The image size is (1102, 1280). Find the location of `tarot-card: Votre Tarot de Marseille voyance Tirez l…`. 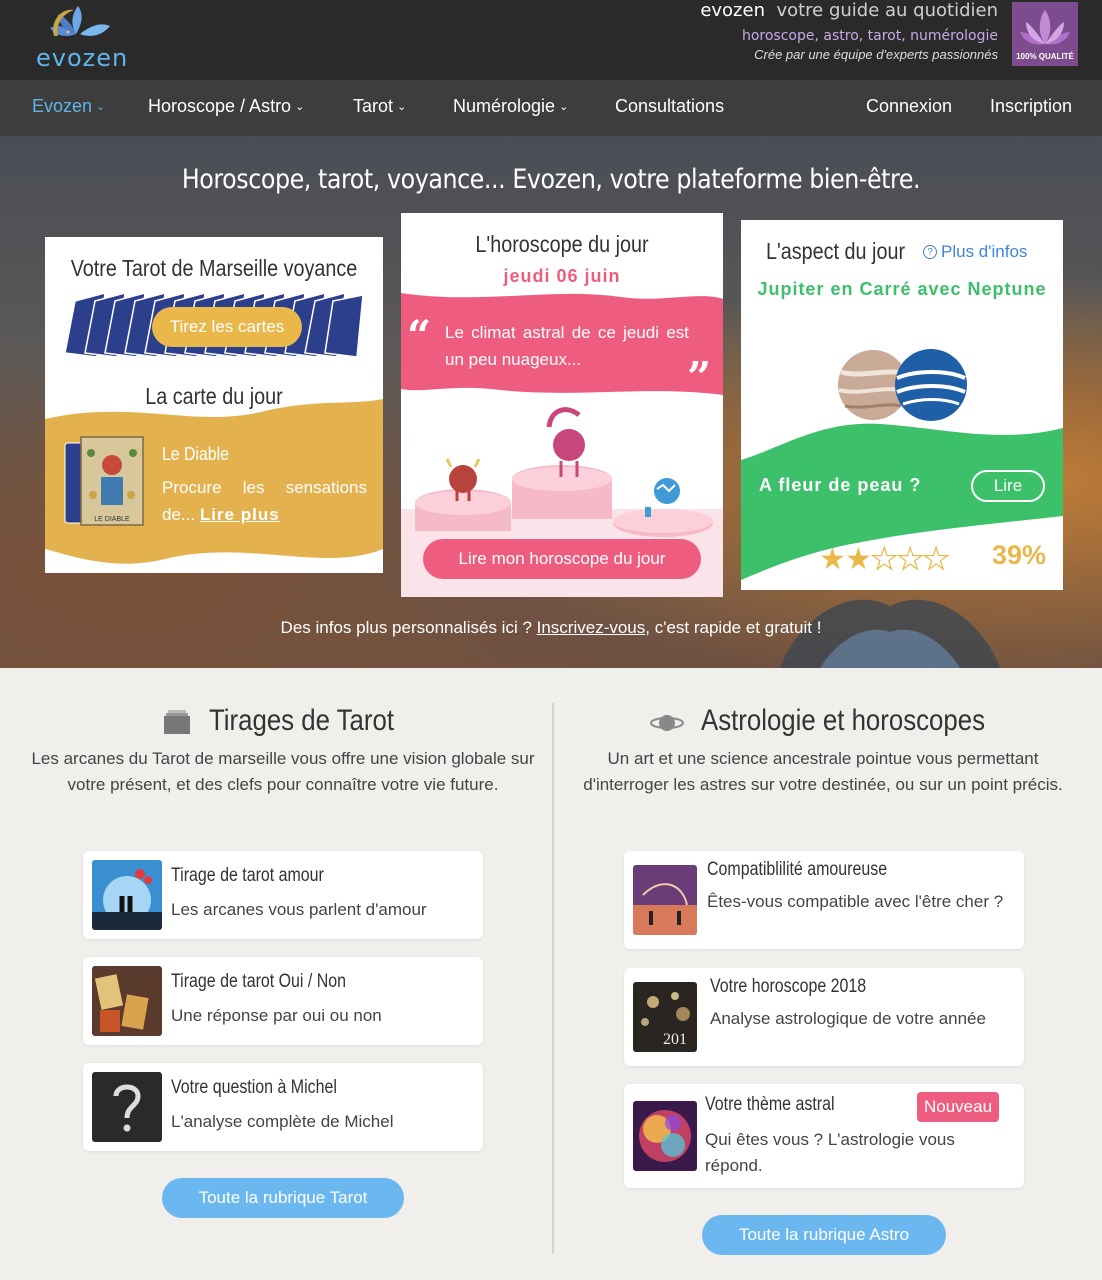

tarot-card: Votre Tarot de Marseille voyance Tirez l… is located at coordinates (214, 405).